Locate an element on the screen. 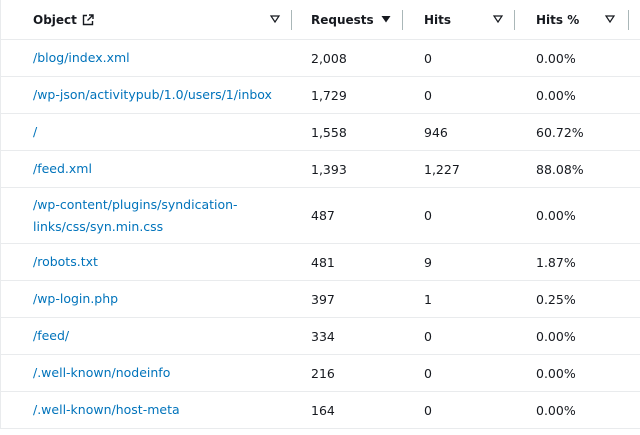 This screenshot has width=640, height=435. cell-hits-percent: 88.08% is located at coordinates (560, 169).